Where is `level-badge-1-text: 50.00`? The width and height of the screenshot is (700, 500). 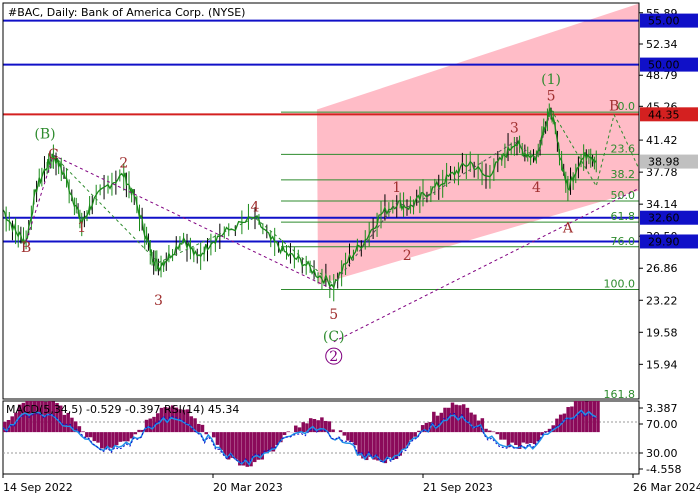
level-badge-1-text: 50.00 is located at coordinates (664, 65).